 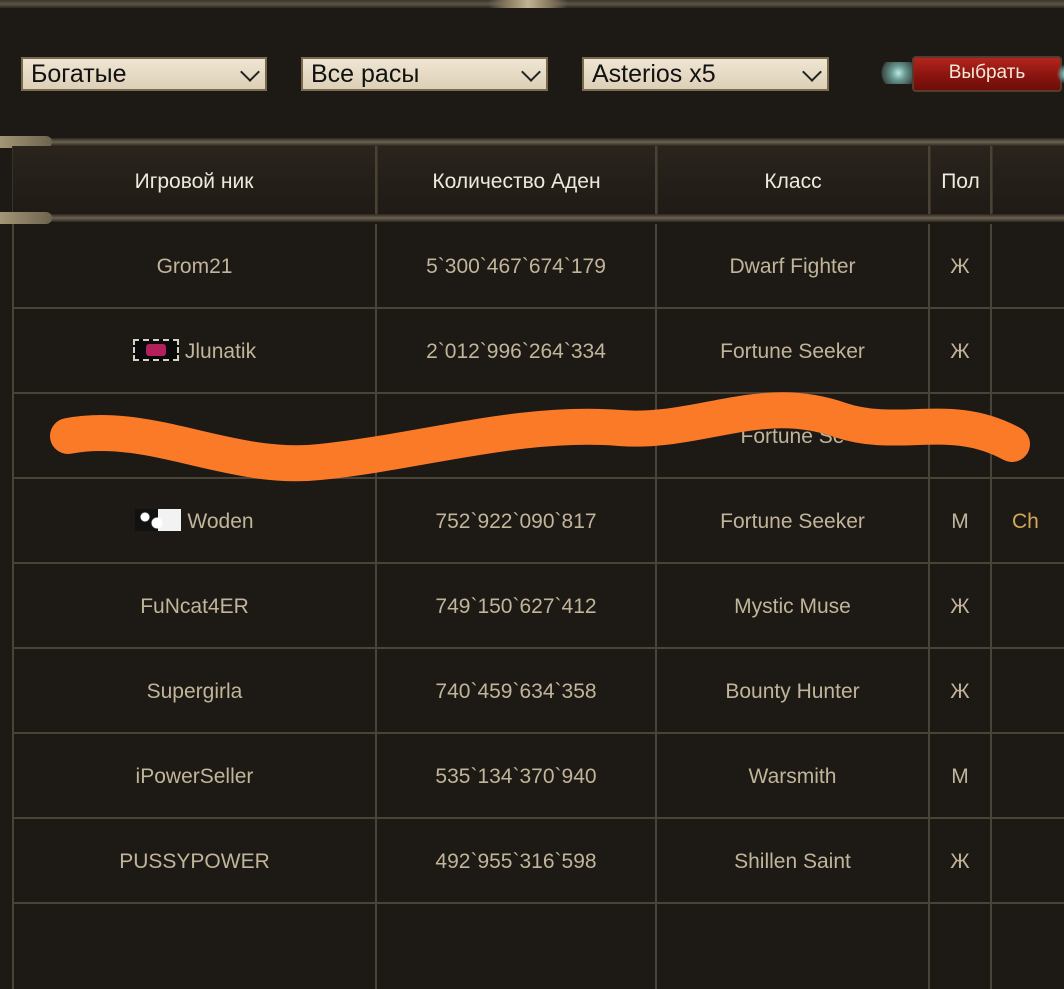 I want to click on server-select: Asterios x5, so click(x=705, y=74).